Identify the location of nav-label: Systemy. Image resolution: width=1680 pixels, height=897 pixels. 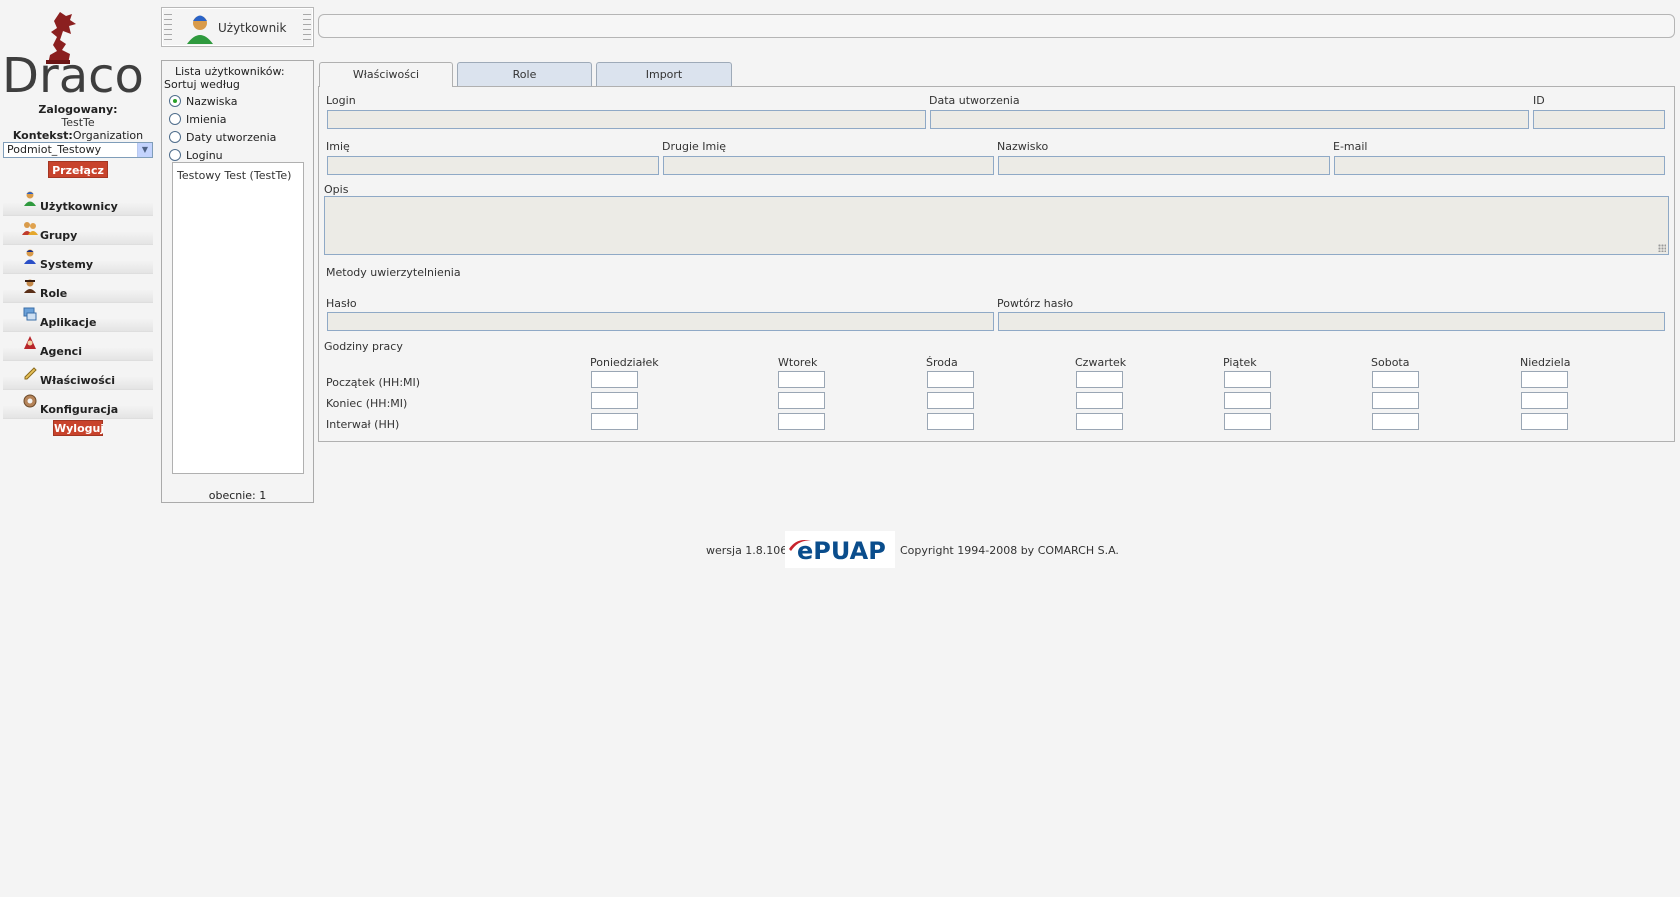
(66, 264).